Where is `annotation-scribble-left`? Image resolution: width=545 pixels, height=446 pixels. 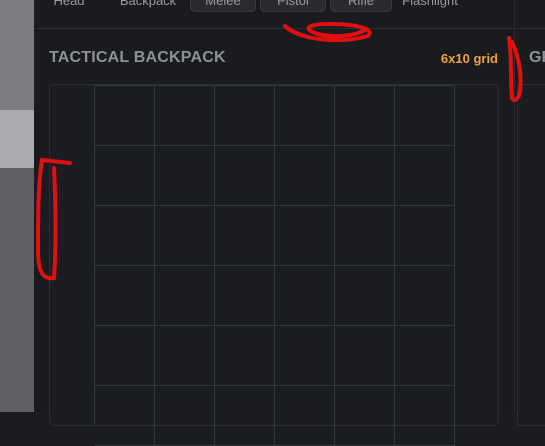
annotation-scribble-left is located at coordinates (53, 219).